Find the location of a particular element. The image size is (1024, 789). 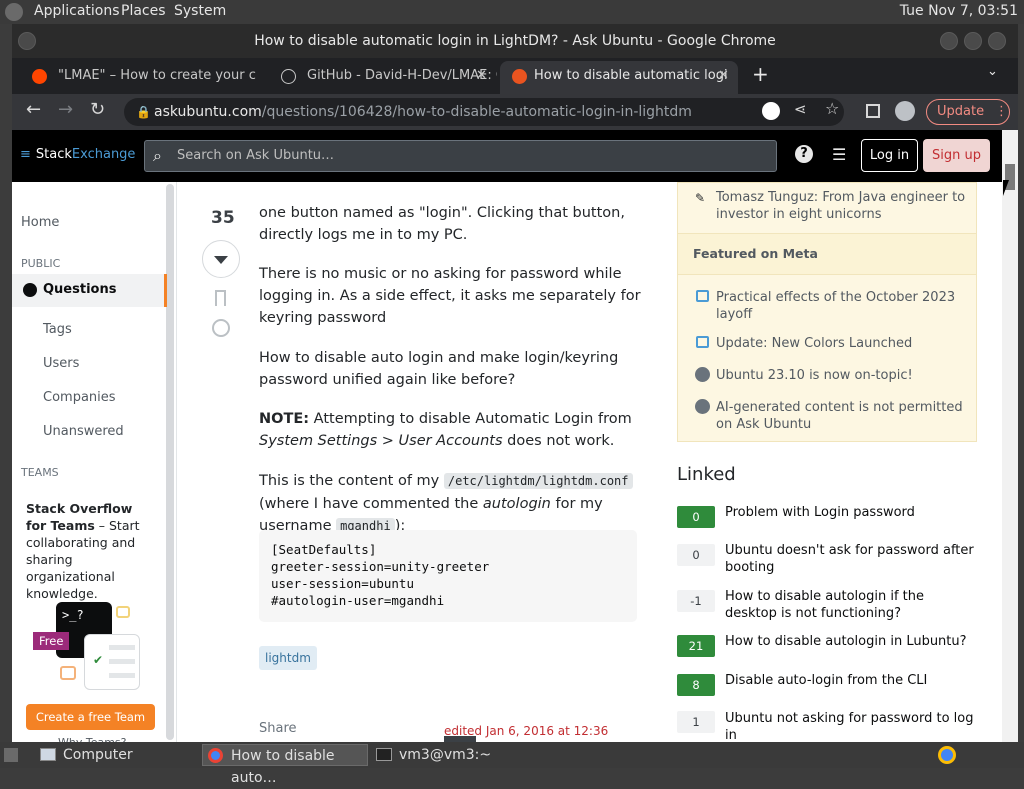

window-menu-icon is located at coordinates (27, 41).